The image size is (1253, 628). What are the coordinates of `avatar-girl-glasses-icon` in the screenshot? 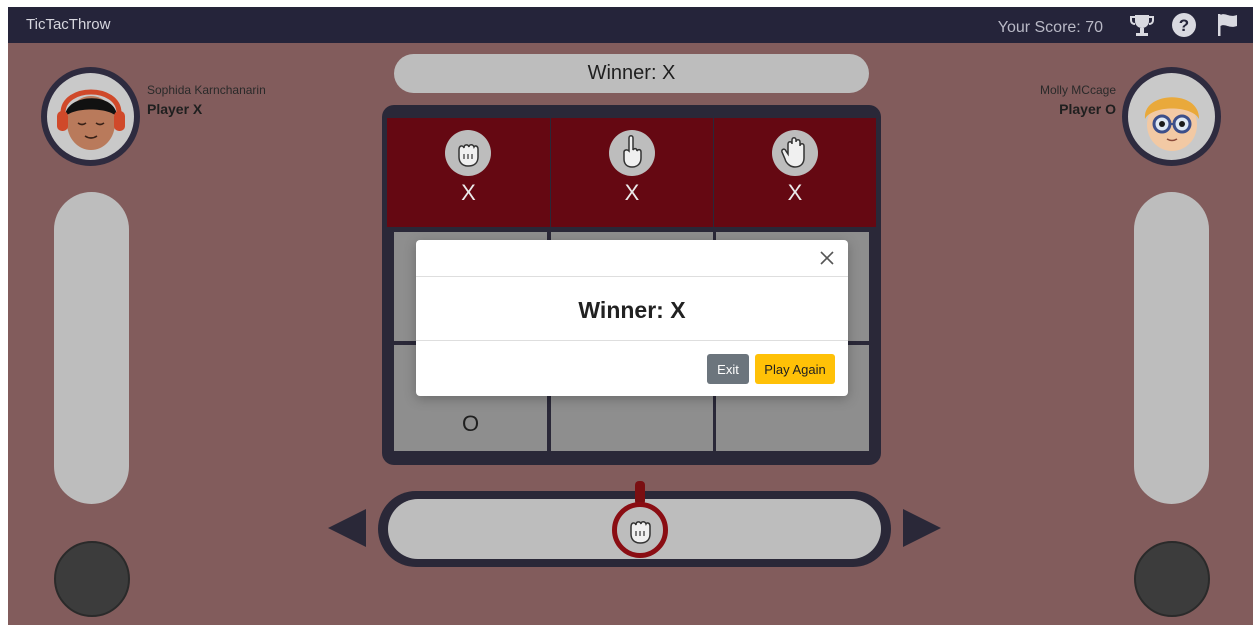 It's located at (1172, 124).